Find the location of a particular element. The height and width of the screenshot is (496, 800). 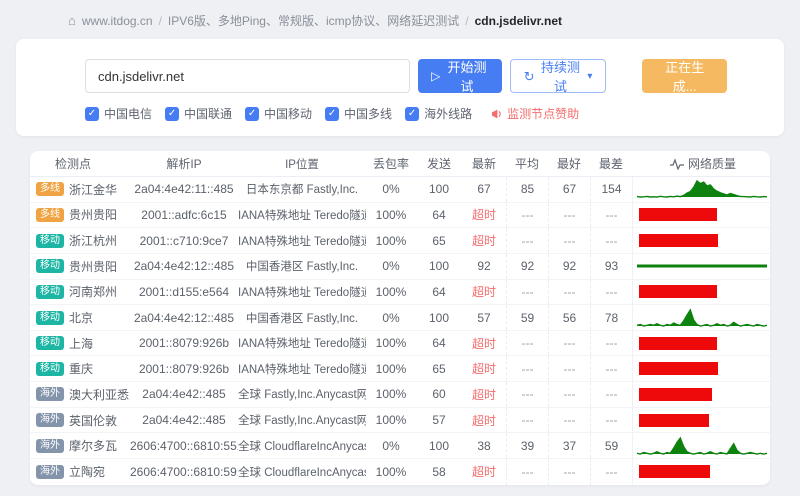

node-name: 浙江金华 is located at coordinates (93, 189).